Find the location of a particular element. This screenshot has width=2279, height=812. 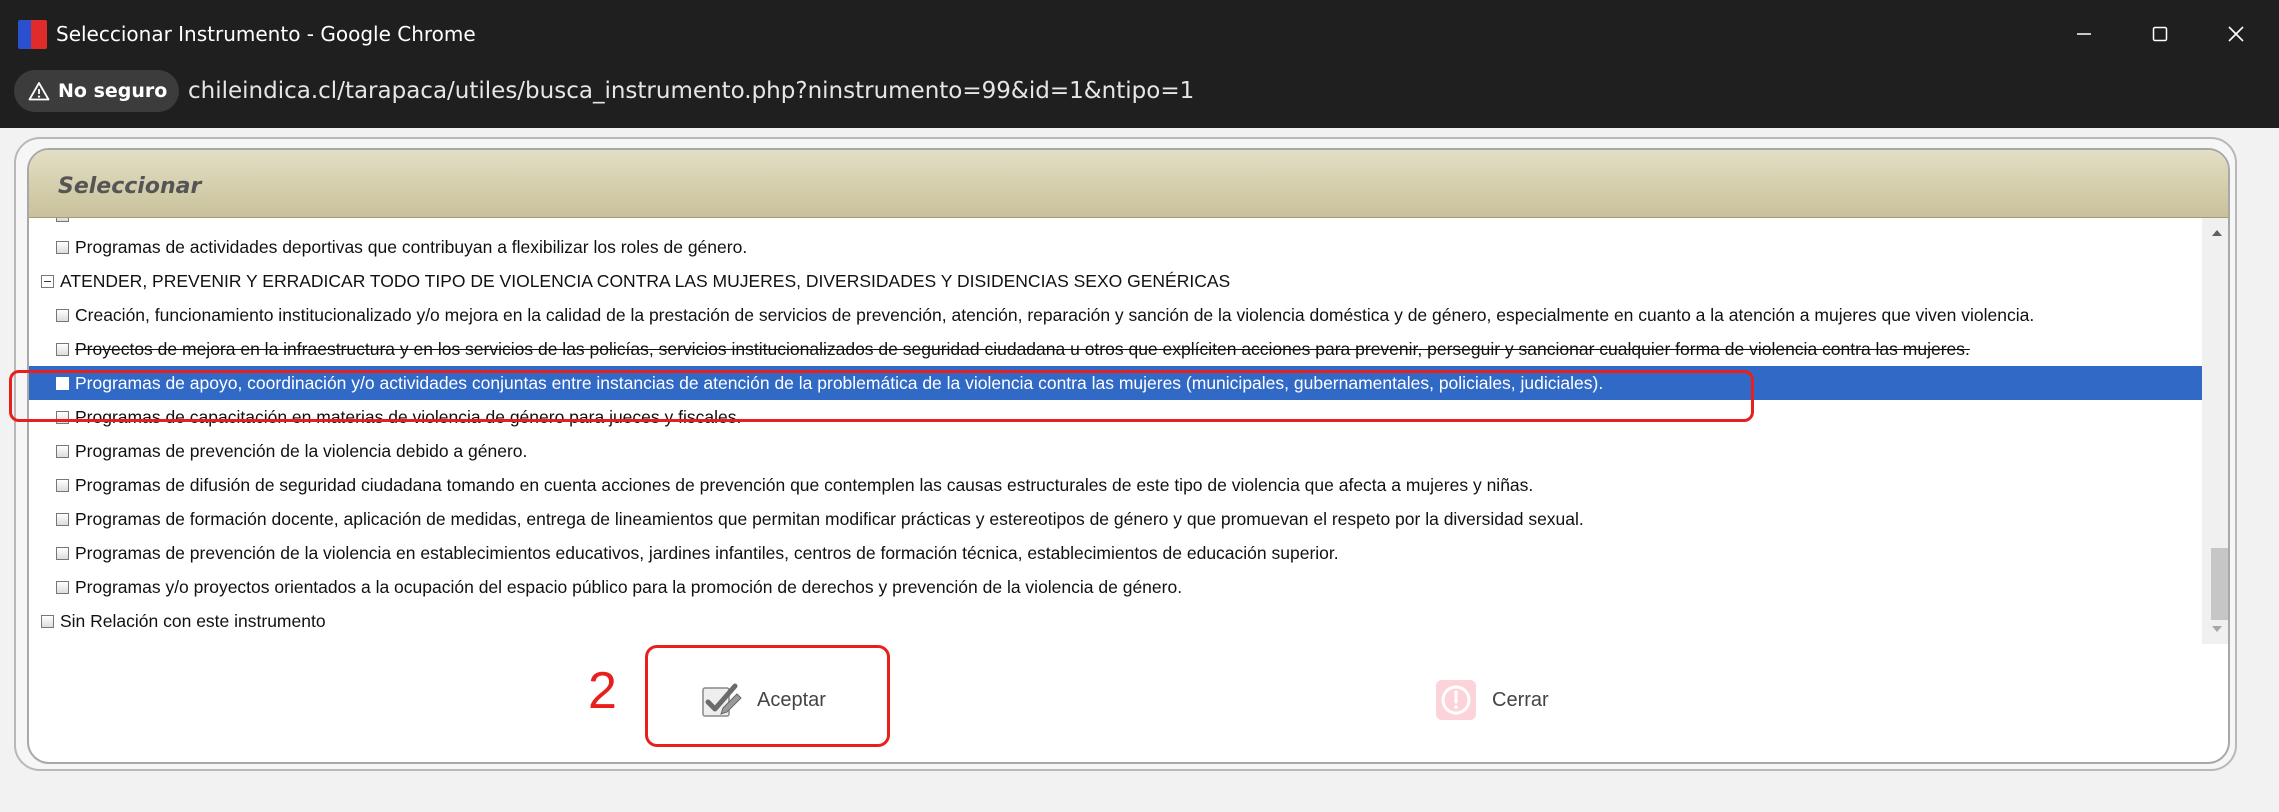

minimize-button is located at coordinates (2084, 34).